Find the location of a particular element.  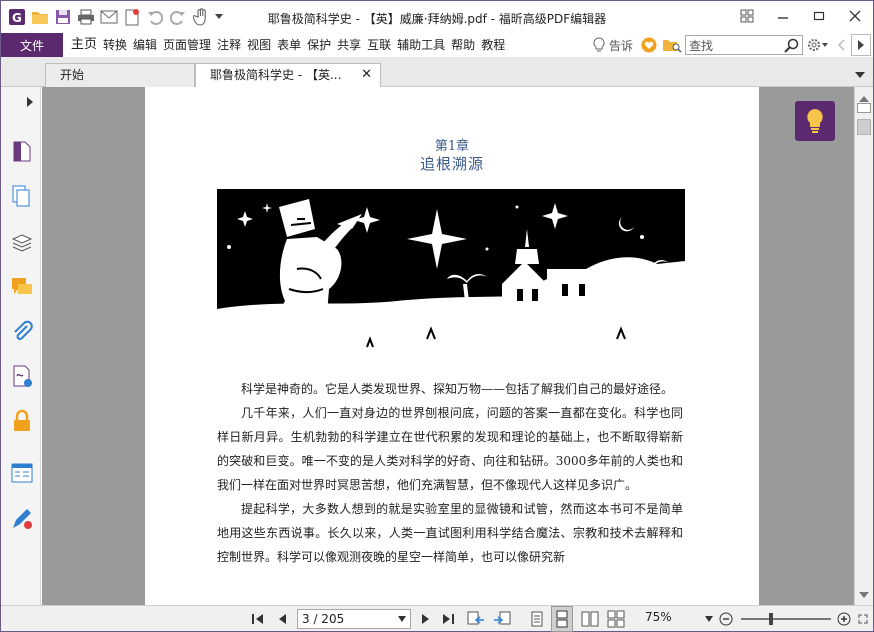

zoom-out-icon is located at coordinates (726, 619).